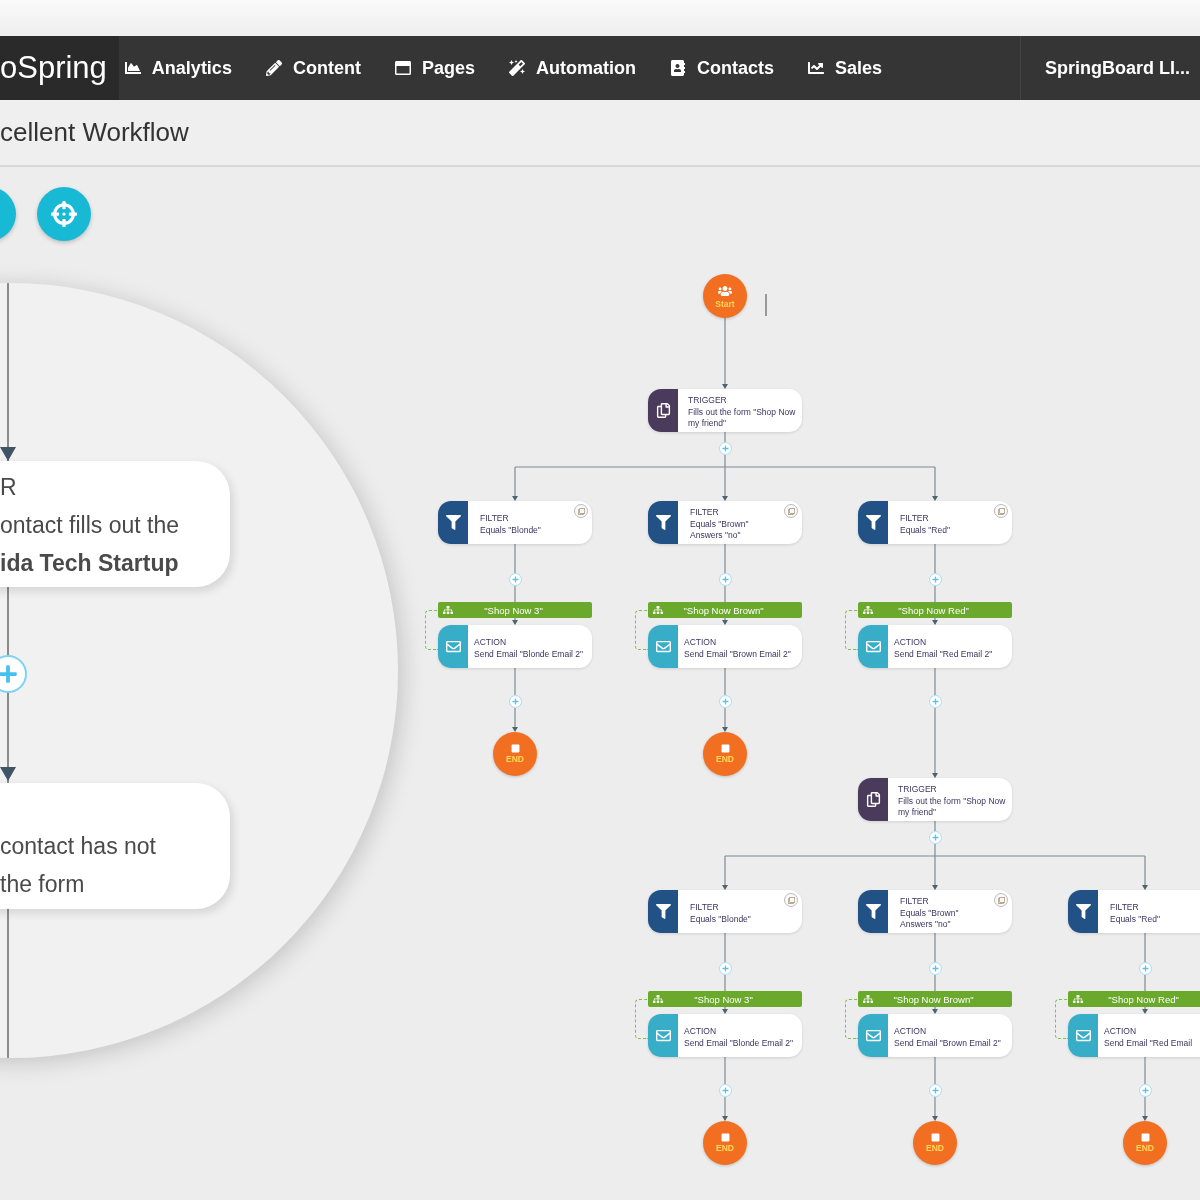 The height and width of the screenshot is (1200, 1200). I want to click on nav-link: Automation, so click(572, 68).